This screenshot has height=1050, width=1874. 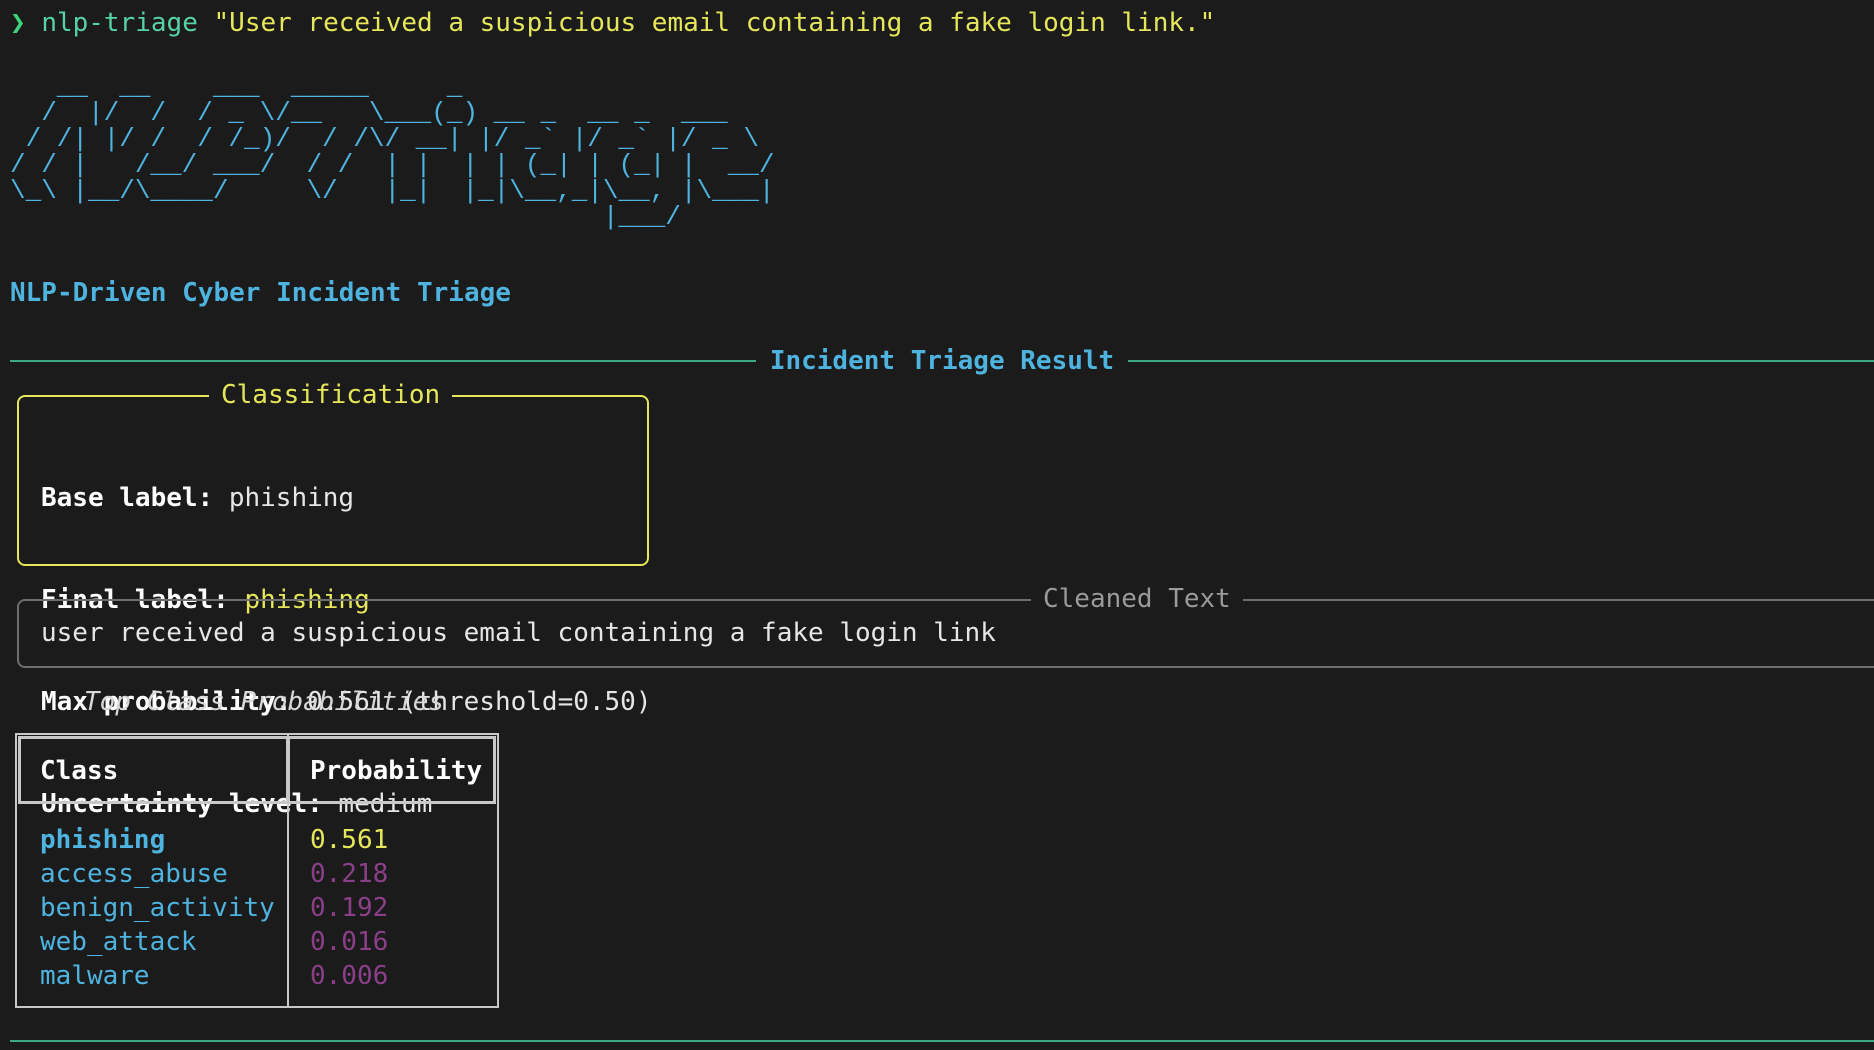 What do you see at coordinates (134, 874) in the screenshot?
I see `row-class: access_abuse` at bounding box center [134, 874].